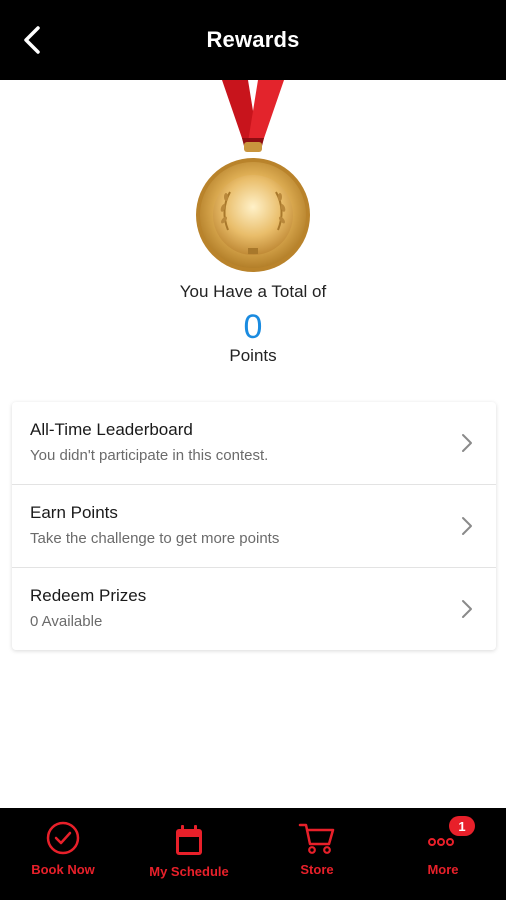 Image resolution: width=506 pixels, height=900 pixels. I want to click on tab-label: More, so click(443, 869).